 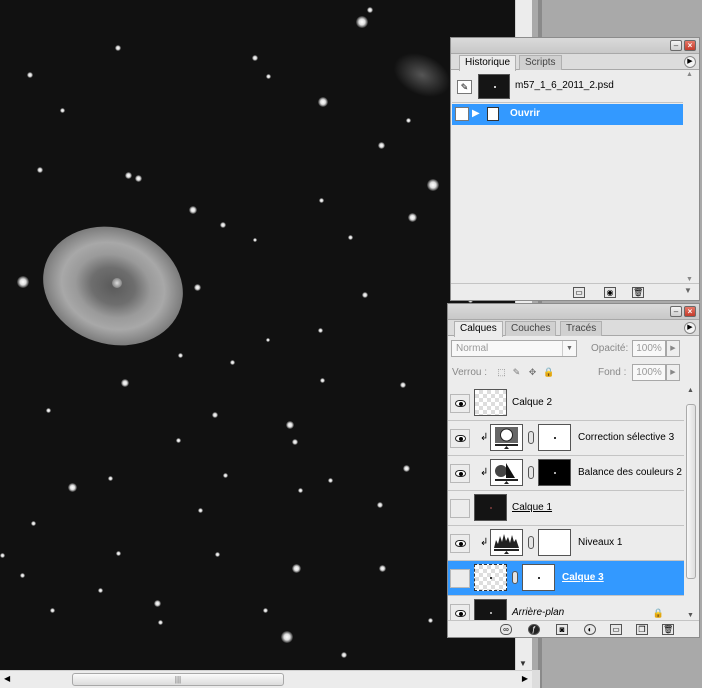 What do you see at coordinates (7, 678) in the screenshot?
I see `scroll-left-arrow-icon: ◀` at bounding box center [7, 678].